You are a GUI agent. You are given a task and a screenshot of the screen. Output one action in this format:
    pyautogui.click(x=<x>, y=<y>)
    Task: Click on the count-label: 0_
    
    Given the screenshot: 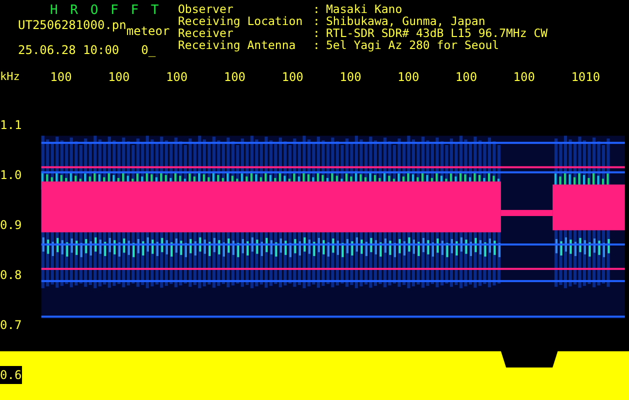 What is the action you would take?
    pyautogui.click(x=148, y=50)
    